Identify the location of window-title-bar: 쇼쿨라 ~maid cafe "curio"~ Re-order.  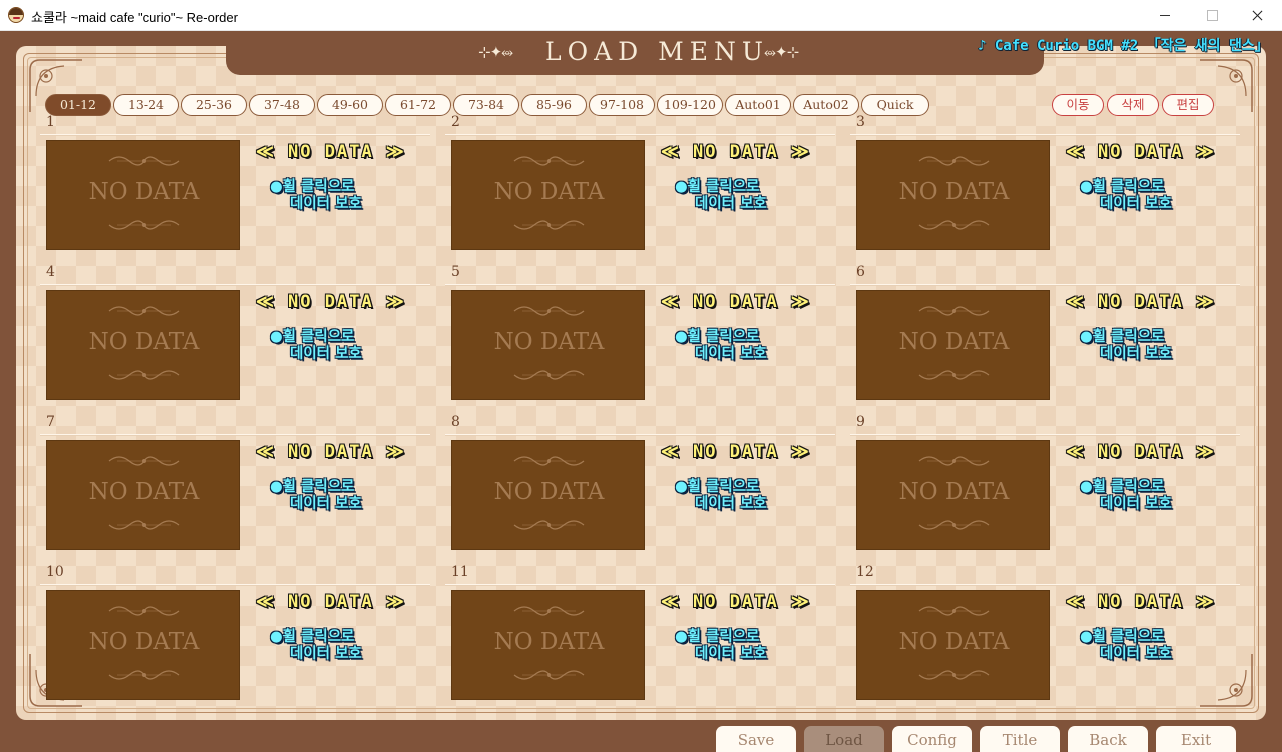
(641, 15).